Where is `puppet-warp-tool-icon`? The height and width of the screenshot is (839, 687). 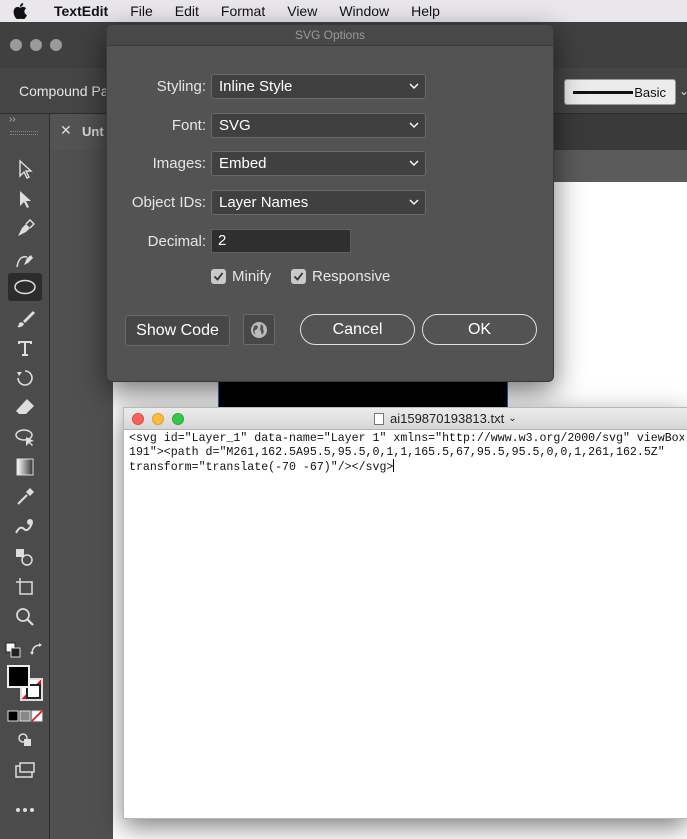 puppet-warp-tool-icon is located at coordinates (25, 527).